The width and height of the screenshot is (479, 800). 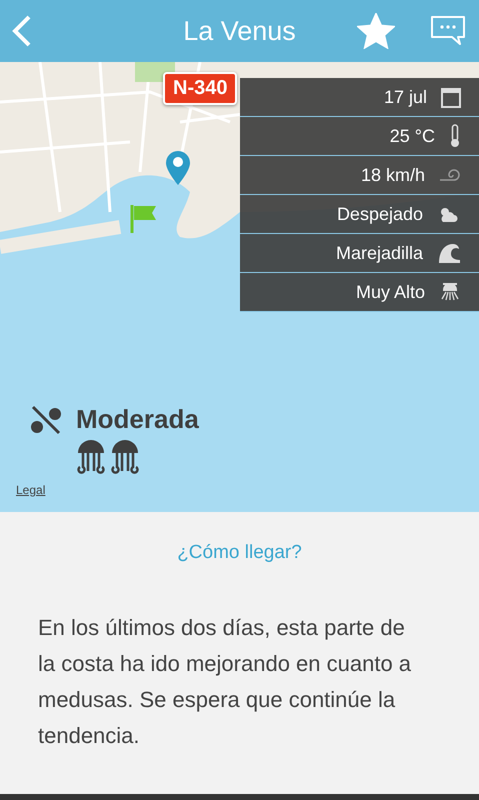 I want to click on description-text: En los últimos dos días, esta parte de la costa ha ido mejorando en cuanto a medusas. Se espera que continúe la tendencia., so click(x=225, y=682).